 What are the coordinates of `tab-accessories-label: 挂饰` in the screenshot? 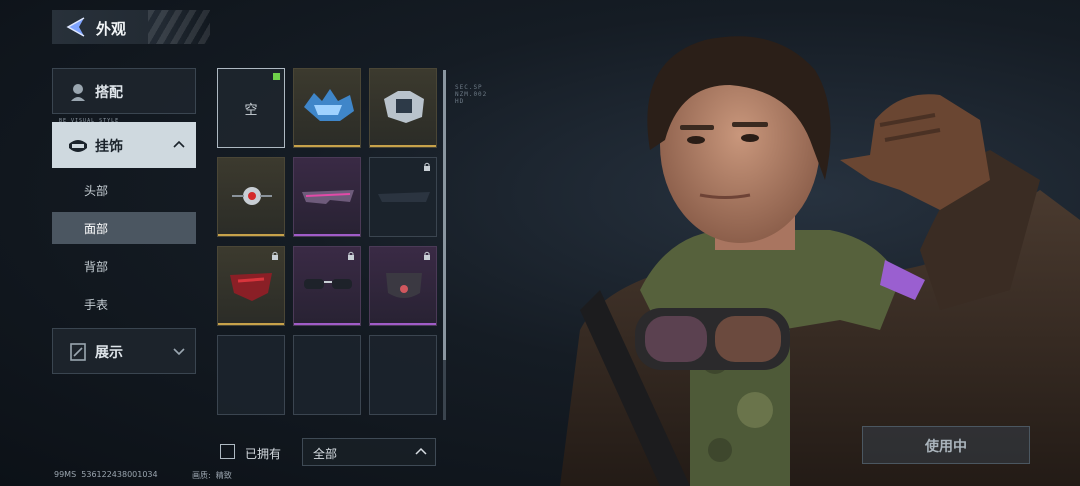 It's located at (109, 147).